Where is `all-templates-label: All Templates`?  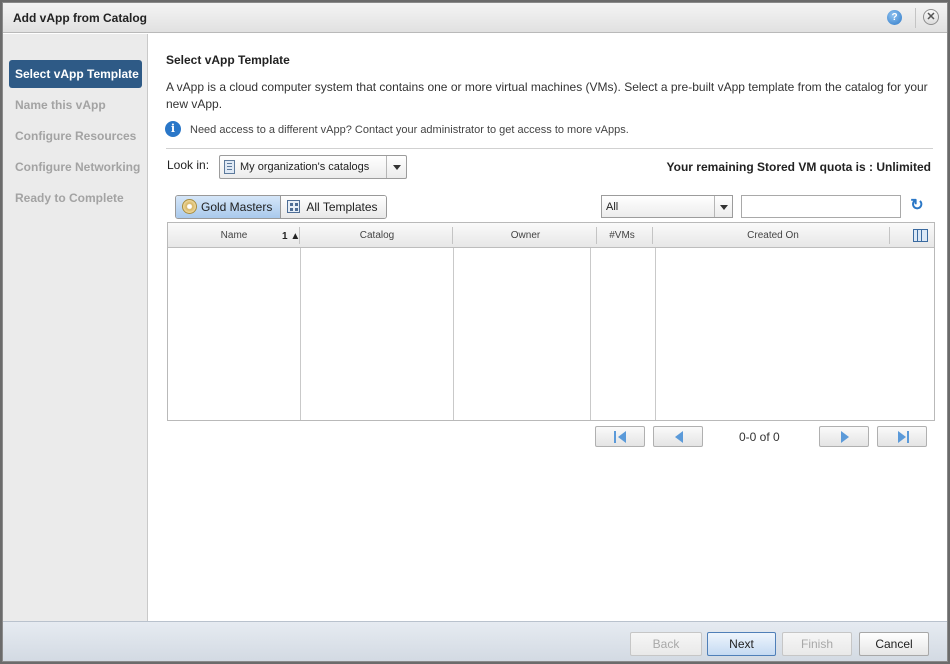
all-templates-label: All Templates is located at coordinates (342, 207).